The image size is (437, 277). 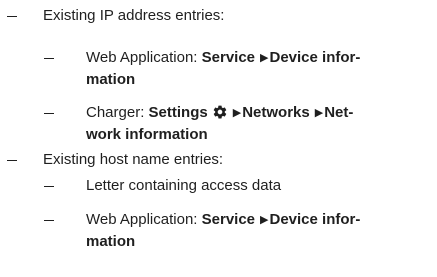 I want to click on charger-path: Charger: Settings ▶Networks ▶Net-, so click(x=219, y=114).